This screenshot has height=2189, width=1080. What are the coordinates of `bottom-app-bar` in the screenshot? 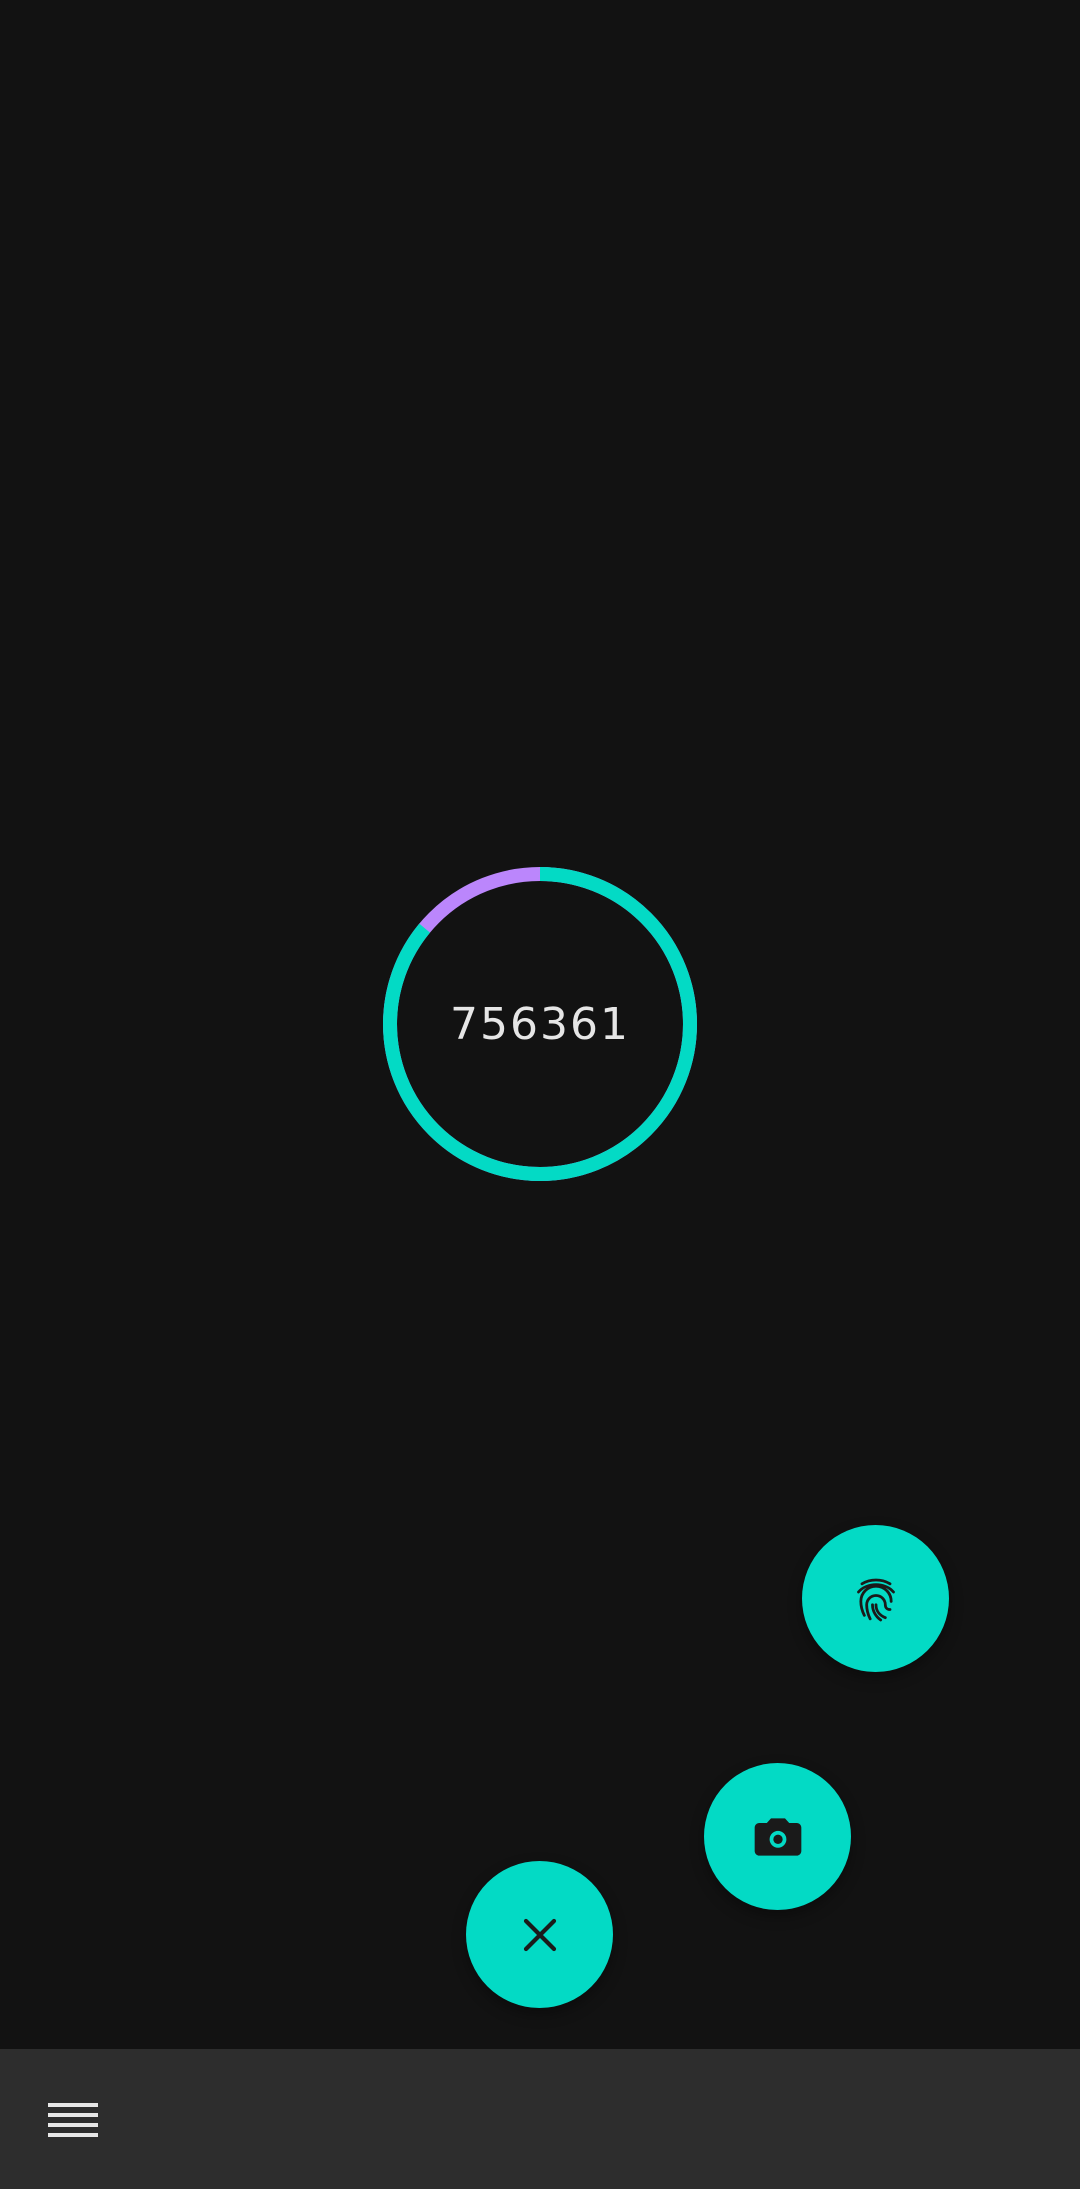 It's located at (540, 2119).